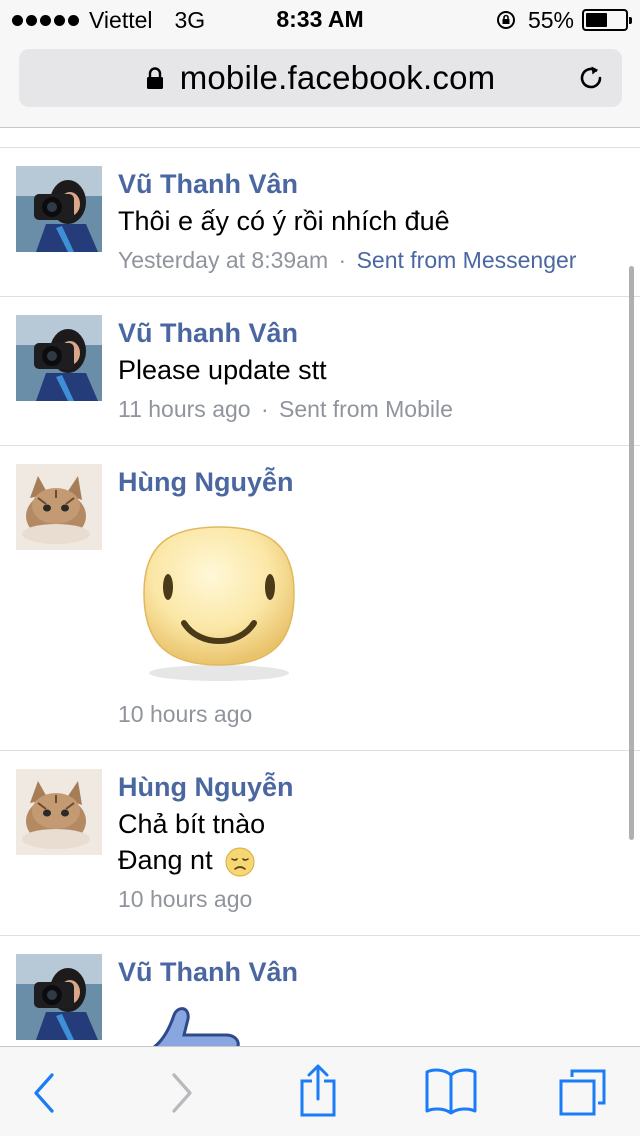  What do you see at coordinates (240, 862) in the screenshot?
I see `disappointed-face-icon` at bounding box center [240, 862].